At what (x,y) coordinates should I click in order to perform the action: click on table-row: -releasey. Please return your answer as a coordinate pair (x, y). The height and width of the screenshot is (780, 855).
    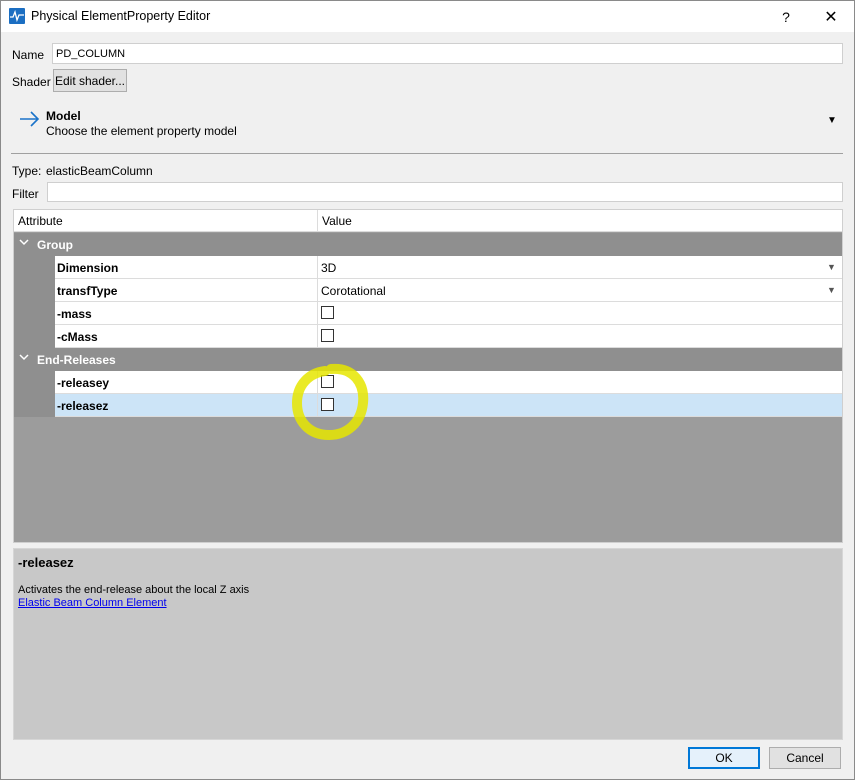
    Looking at the image, I should click on (428, 382).